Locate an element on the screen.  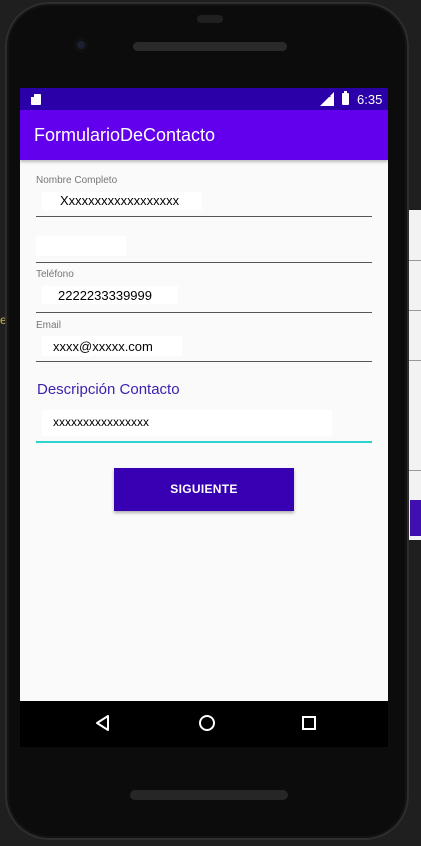
sd-card-icon is located at coordinates (36, 99).